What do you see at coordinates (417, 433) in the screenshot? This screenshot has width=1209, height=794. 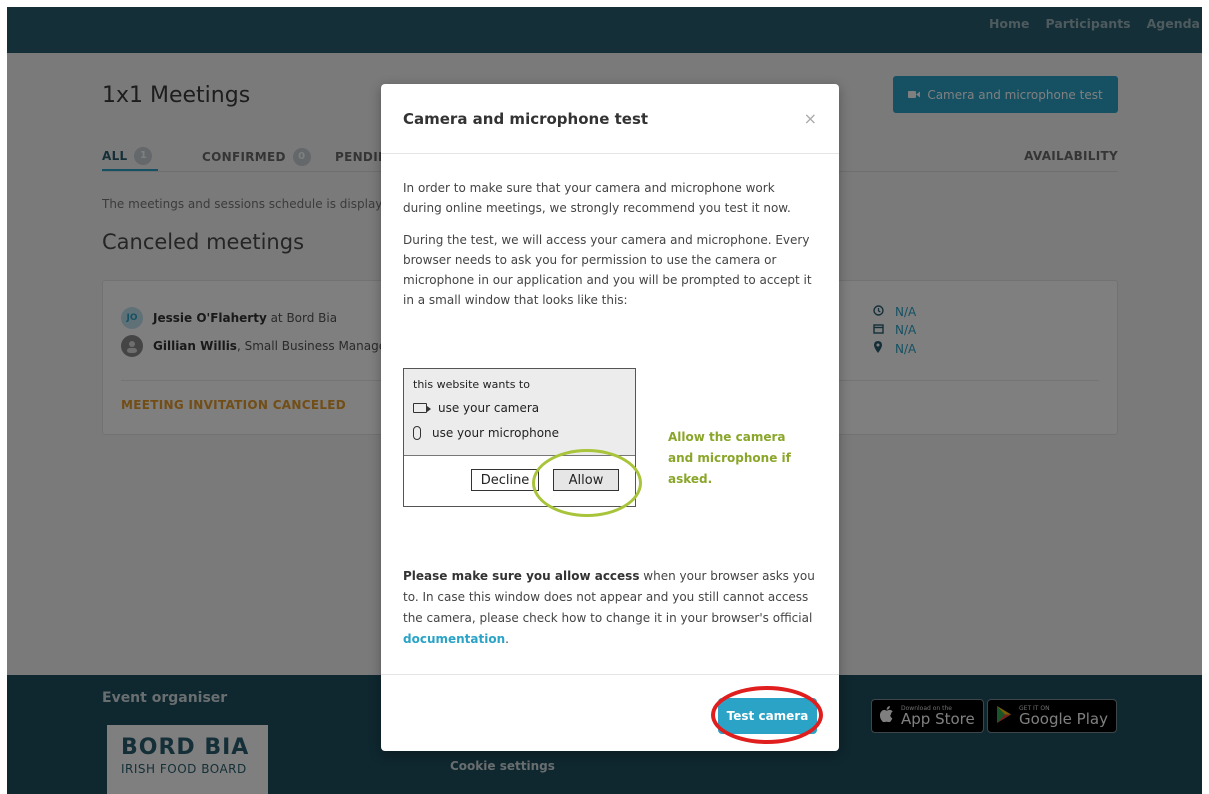 I see `microphone-icon` at bounding box center [417, 433].